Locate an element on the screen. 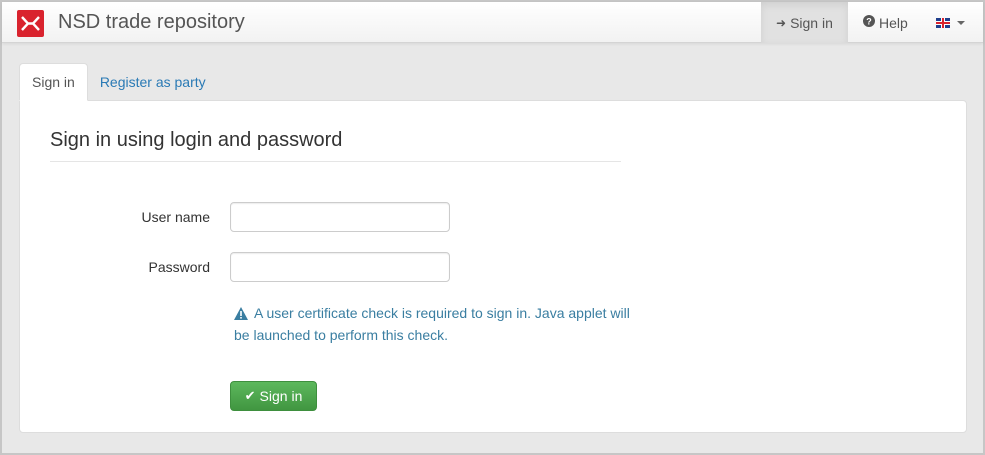 The width and height of the screenshot is (985, 455). navbar: NSD trade repository ➜ Sign in ? Help is located at coordinates (492, 22).